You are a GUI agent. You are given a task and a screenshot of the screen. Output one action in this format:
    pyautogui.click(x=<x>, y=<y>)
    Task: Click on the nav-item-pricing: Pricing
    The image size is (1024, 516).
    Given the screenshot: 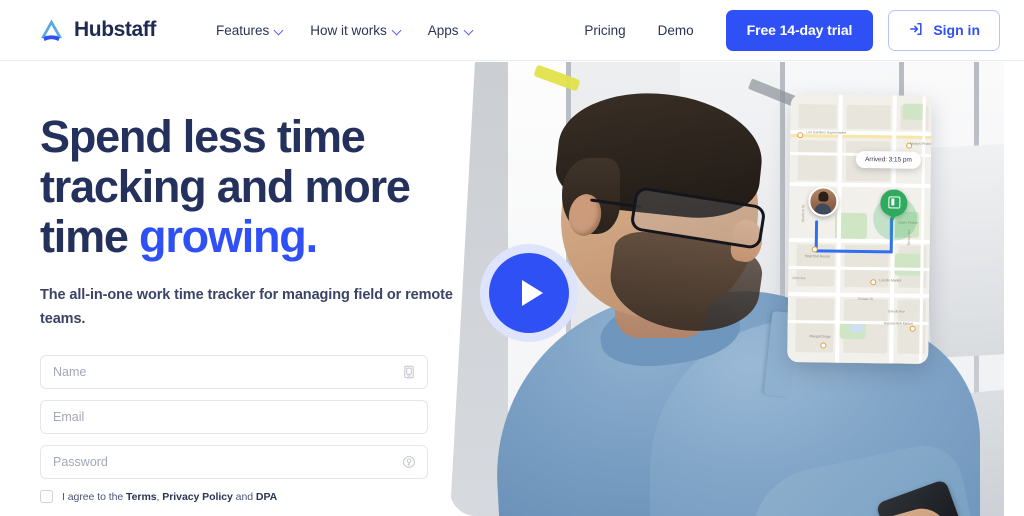 What is the action you would take?
    pyautogui.click(x=604, y=30)
    